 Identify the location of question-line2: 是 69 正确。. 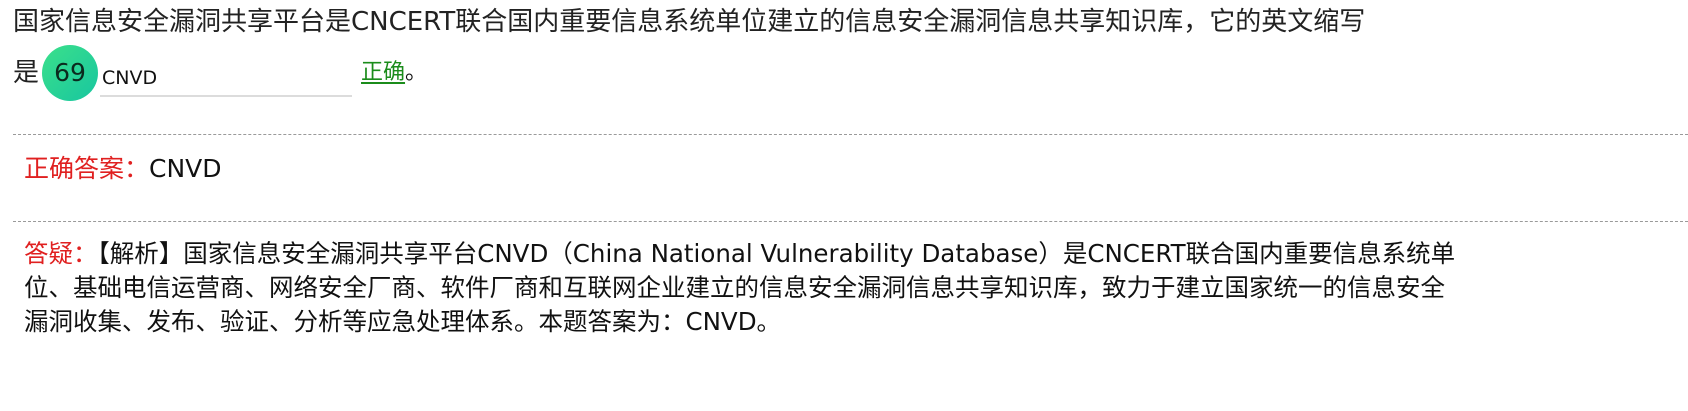
(843, 73).